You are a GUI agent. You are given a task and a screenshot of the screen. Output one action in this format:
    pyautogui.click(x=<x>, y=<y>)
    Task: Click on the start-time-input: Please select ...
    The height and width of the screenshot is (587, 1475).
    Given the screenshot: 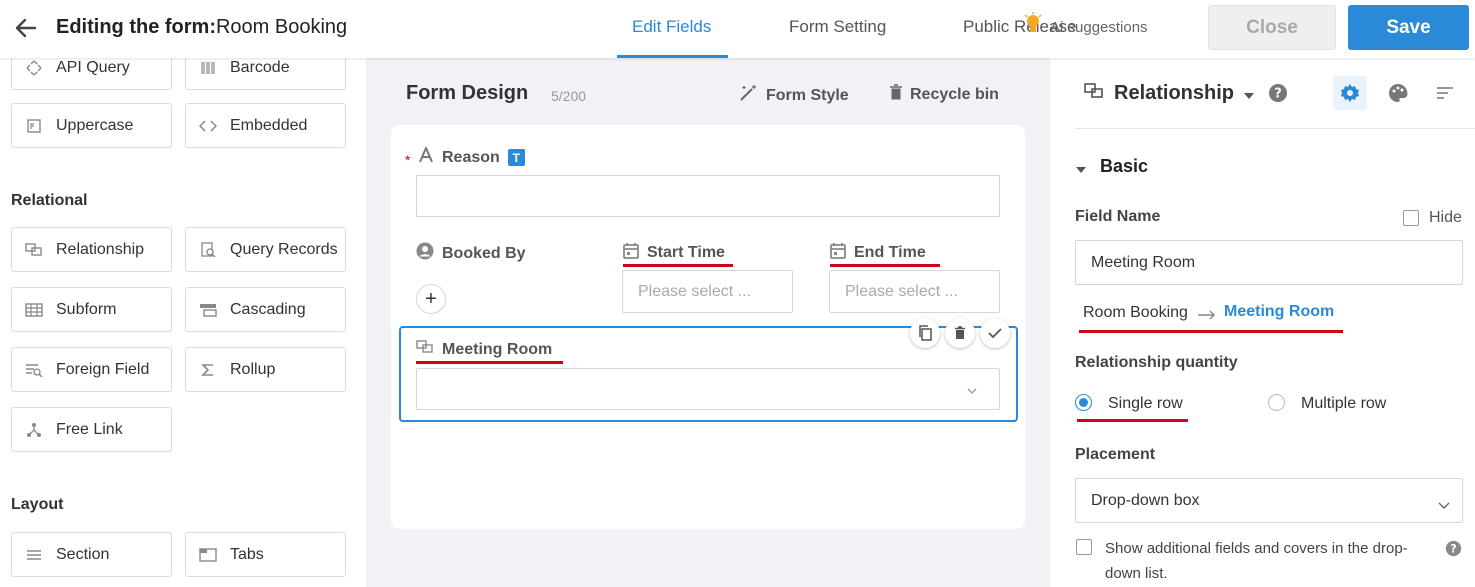 What is the action you would take?
    pyautogui.click(x=707, y=291)
    